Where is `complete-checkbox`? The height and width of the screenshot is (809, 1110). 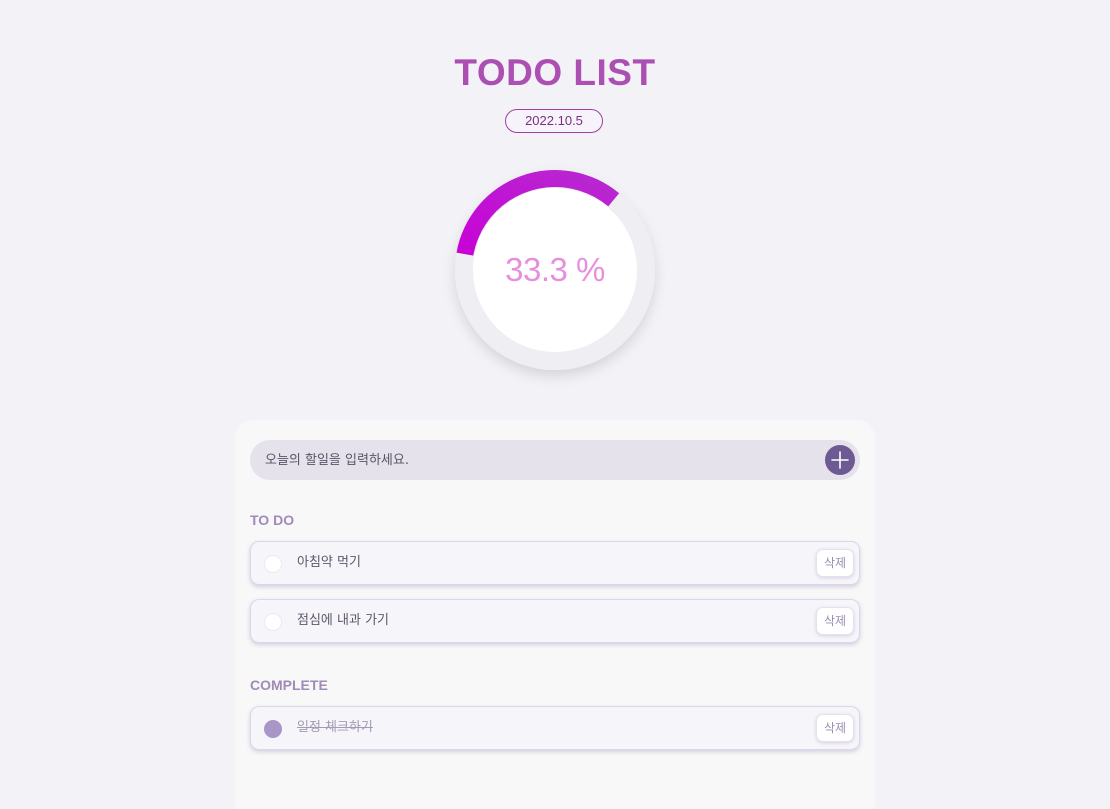
complete-checkbox is located at coordinates (273, 729).